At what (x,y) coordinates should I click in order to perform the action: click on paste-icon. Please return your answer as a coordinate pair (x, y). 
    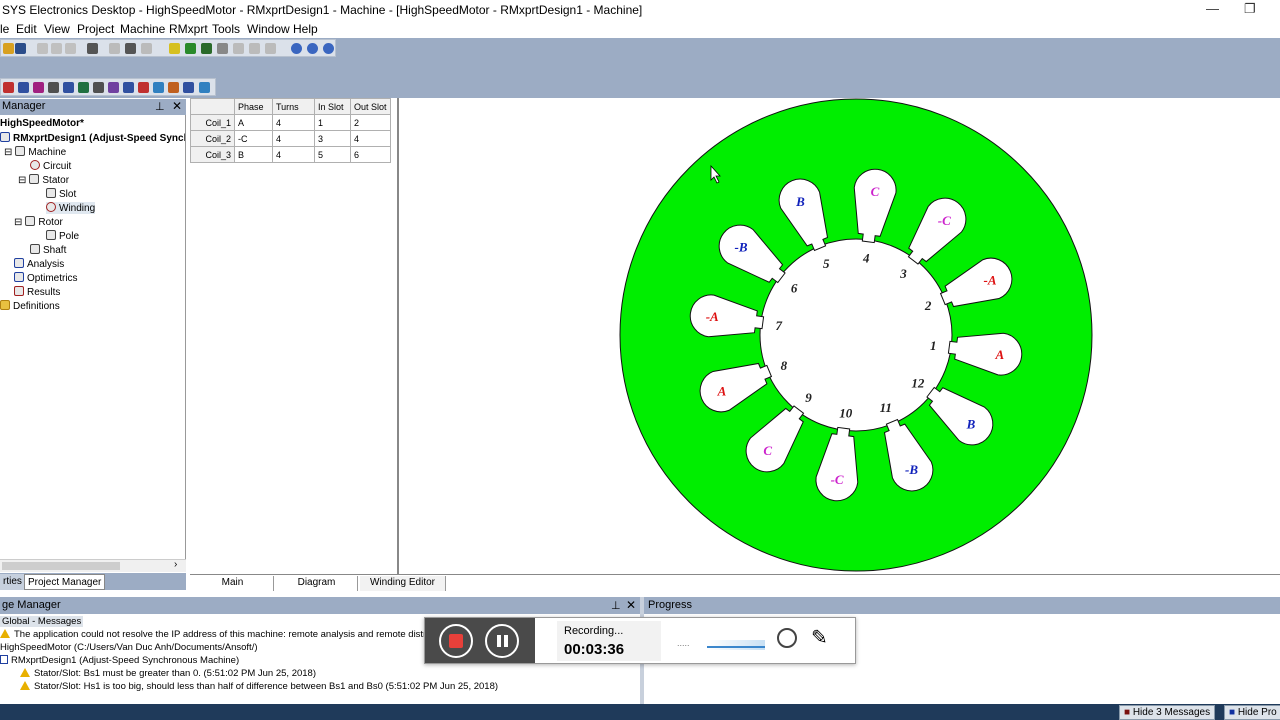
    Looking at the image, I should click on (70, 48).